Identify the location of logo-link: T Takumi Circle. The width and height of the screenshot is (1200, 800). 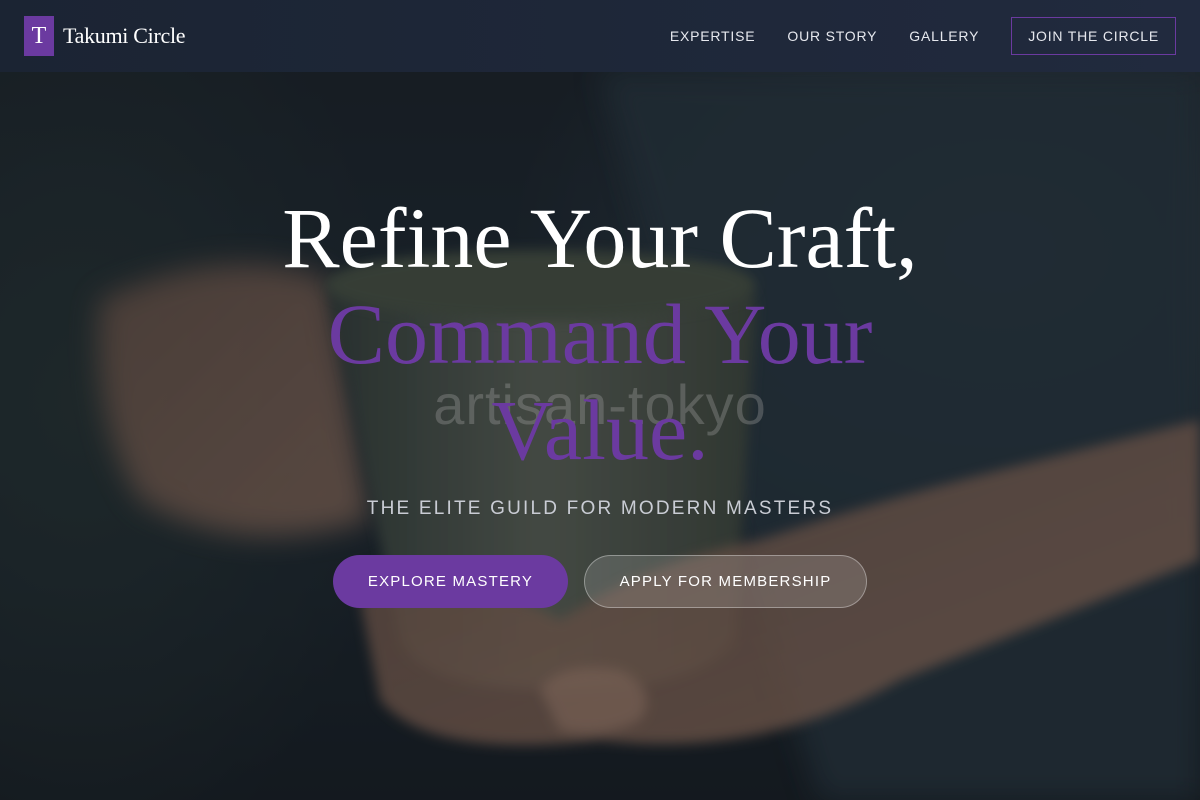
(105, 36).